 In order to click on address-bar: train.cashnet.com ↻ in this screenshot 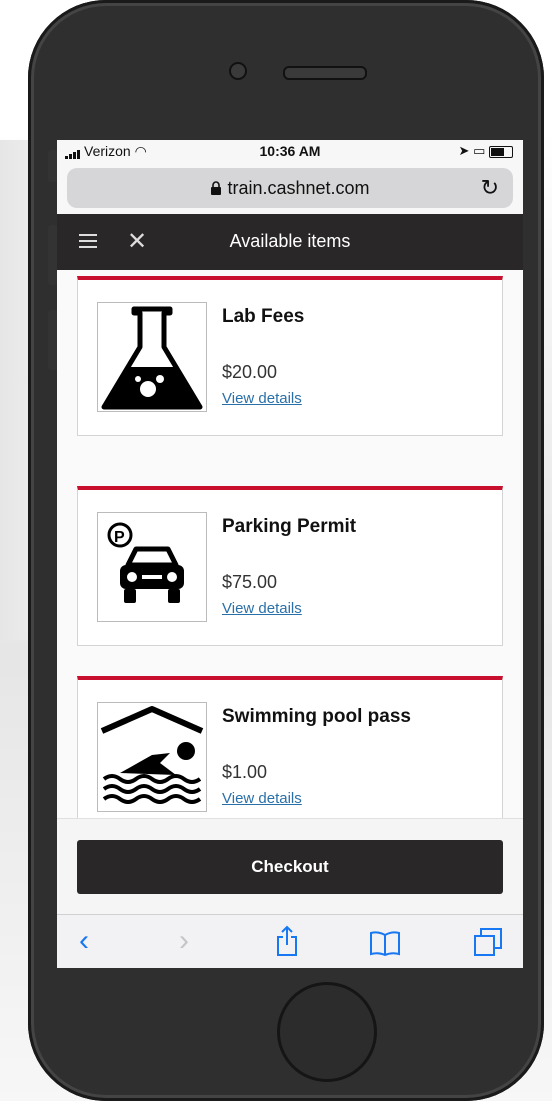, I will do `click(290, 188)`.